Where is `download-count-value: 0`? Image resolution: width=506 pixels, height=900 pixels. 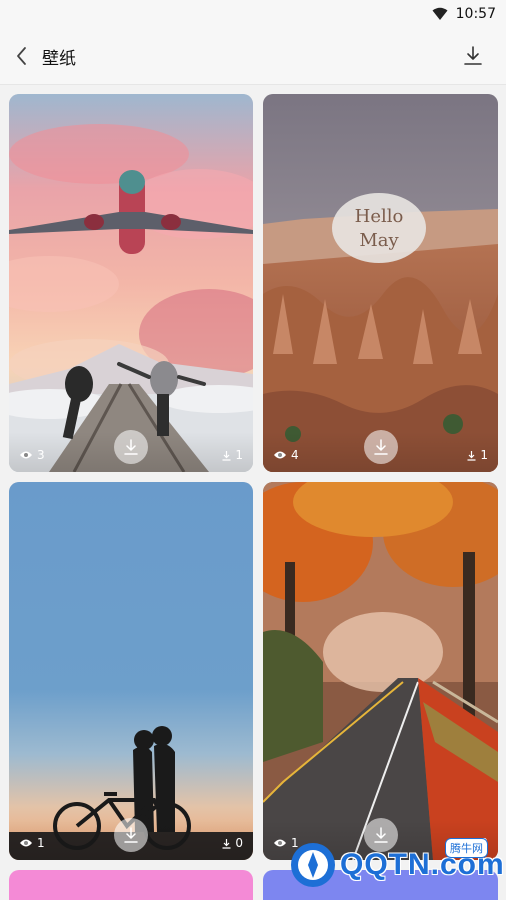
download-count-value: 0 is located at coordinates (239, 843).